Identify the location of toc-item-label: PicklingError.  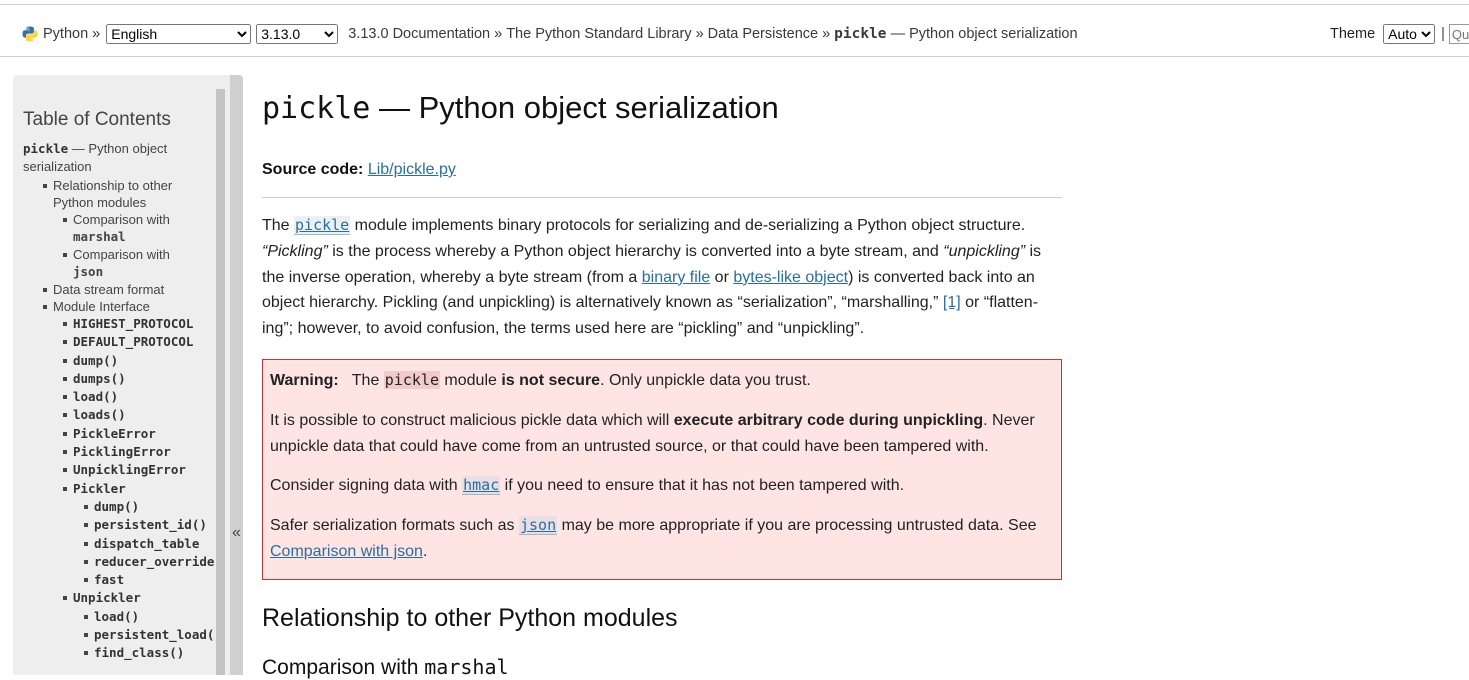
(122, 451).